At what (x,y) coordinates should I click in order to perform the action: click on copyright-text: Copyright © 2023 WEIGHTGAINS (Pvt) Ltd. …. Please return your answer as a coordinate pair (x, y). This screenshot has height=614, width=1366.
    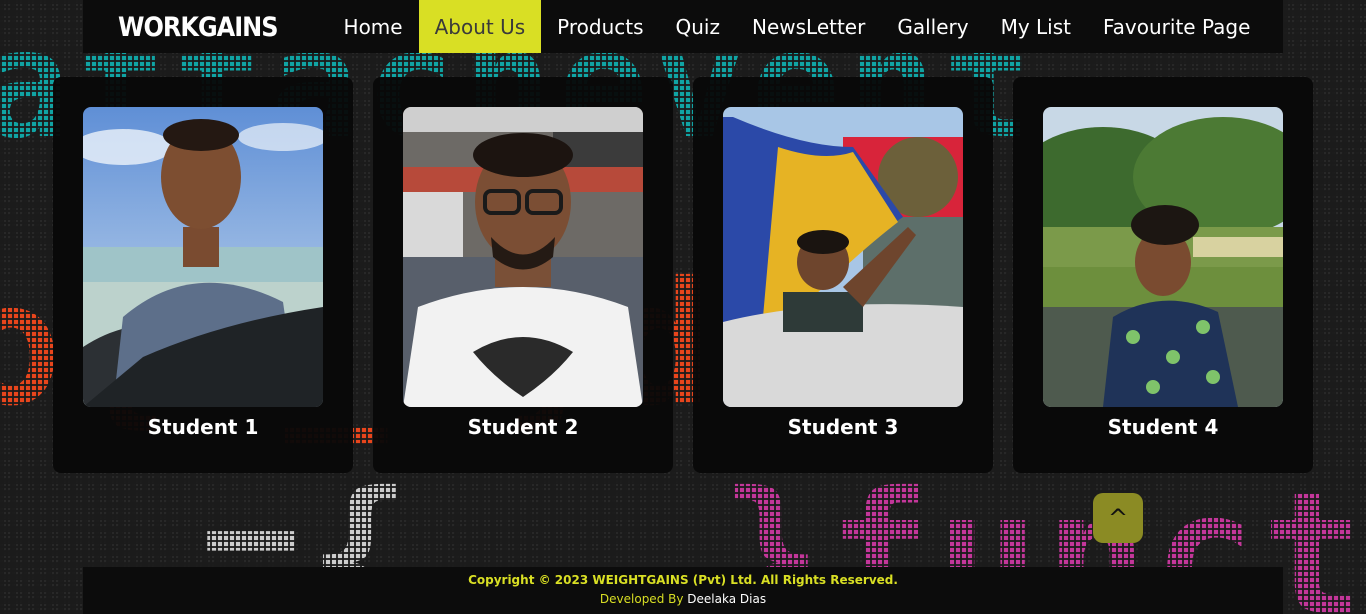
    Looking at the image, I should click on (683, 580).